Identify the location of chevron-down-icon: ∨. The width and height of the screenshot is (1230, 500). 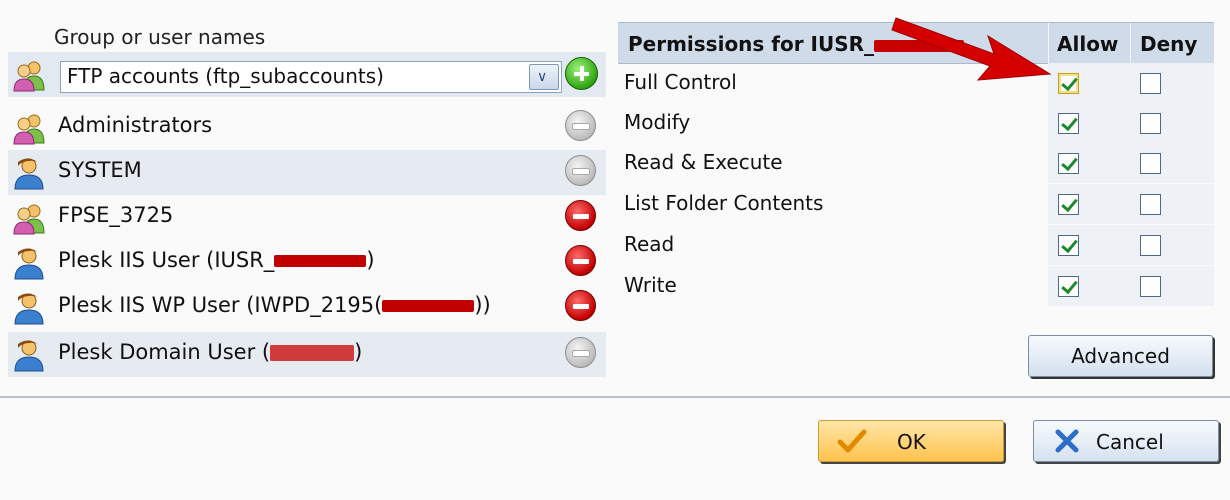
(544, 77).